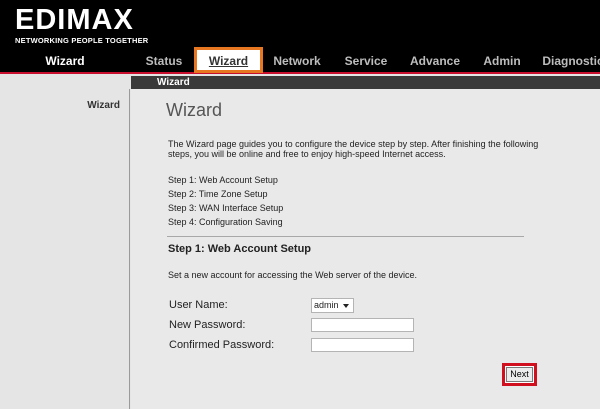 The height and width of the screenshot is (409, 600). What do you see at coordinates (65, 61) in the screenshot?
I see `nav-current-section: Wizard` at bounding box center [65, 61].